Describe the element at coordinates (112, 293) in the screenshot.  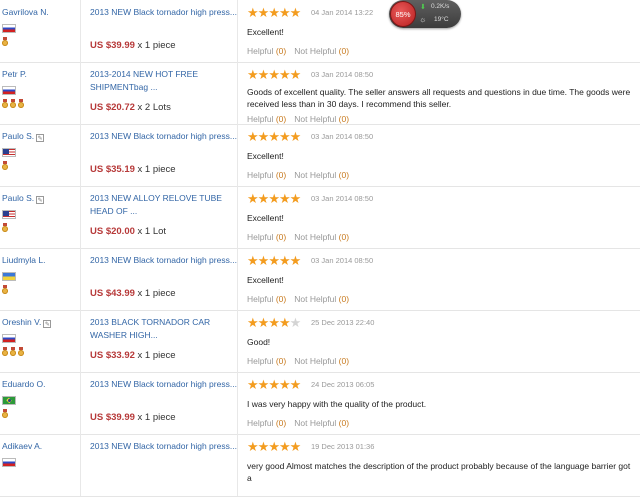
I see `price-amount: US $43.99` at that location.